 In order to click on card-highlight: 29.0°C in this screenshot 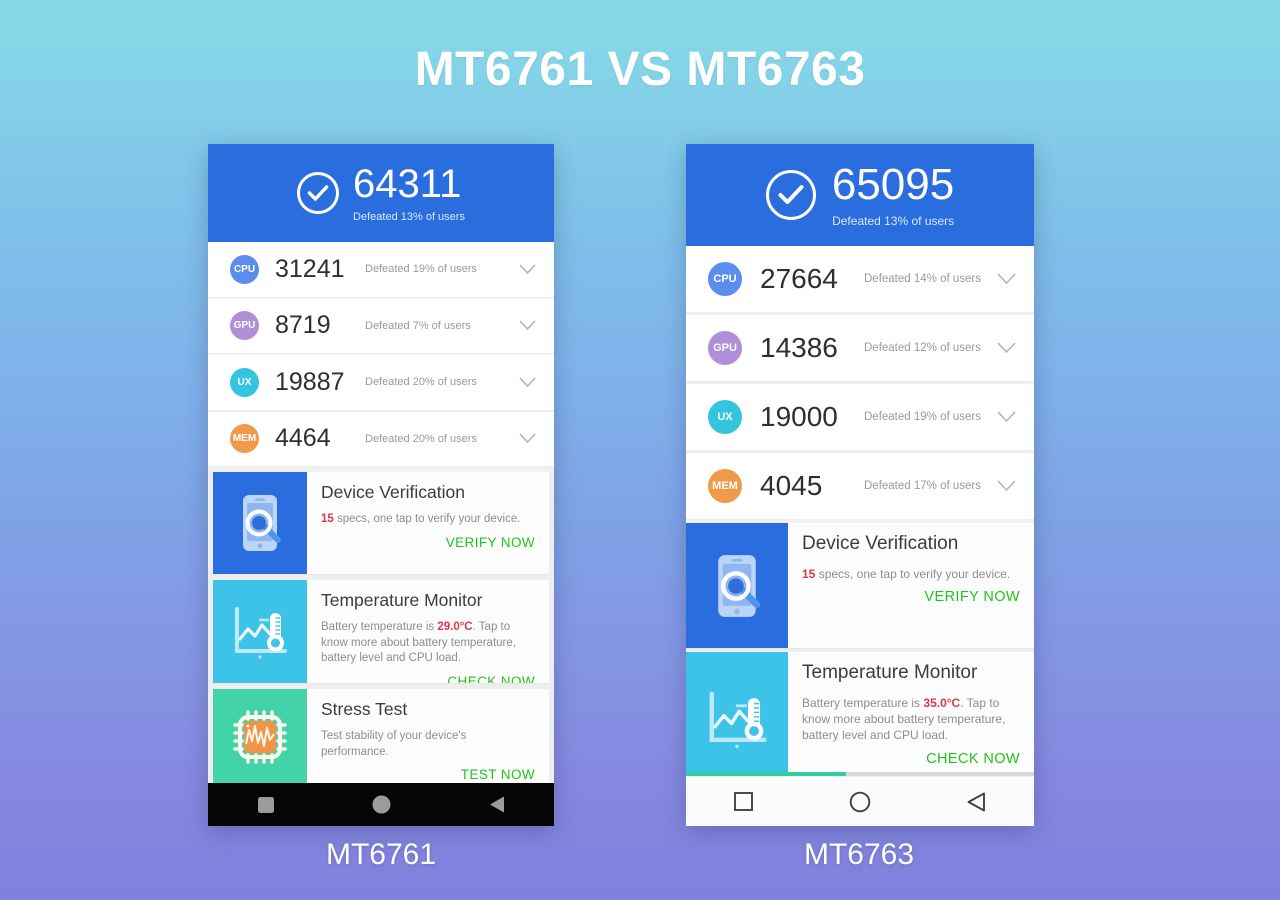, I will do `click(455, 627)`.